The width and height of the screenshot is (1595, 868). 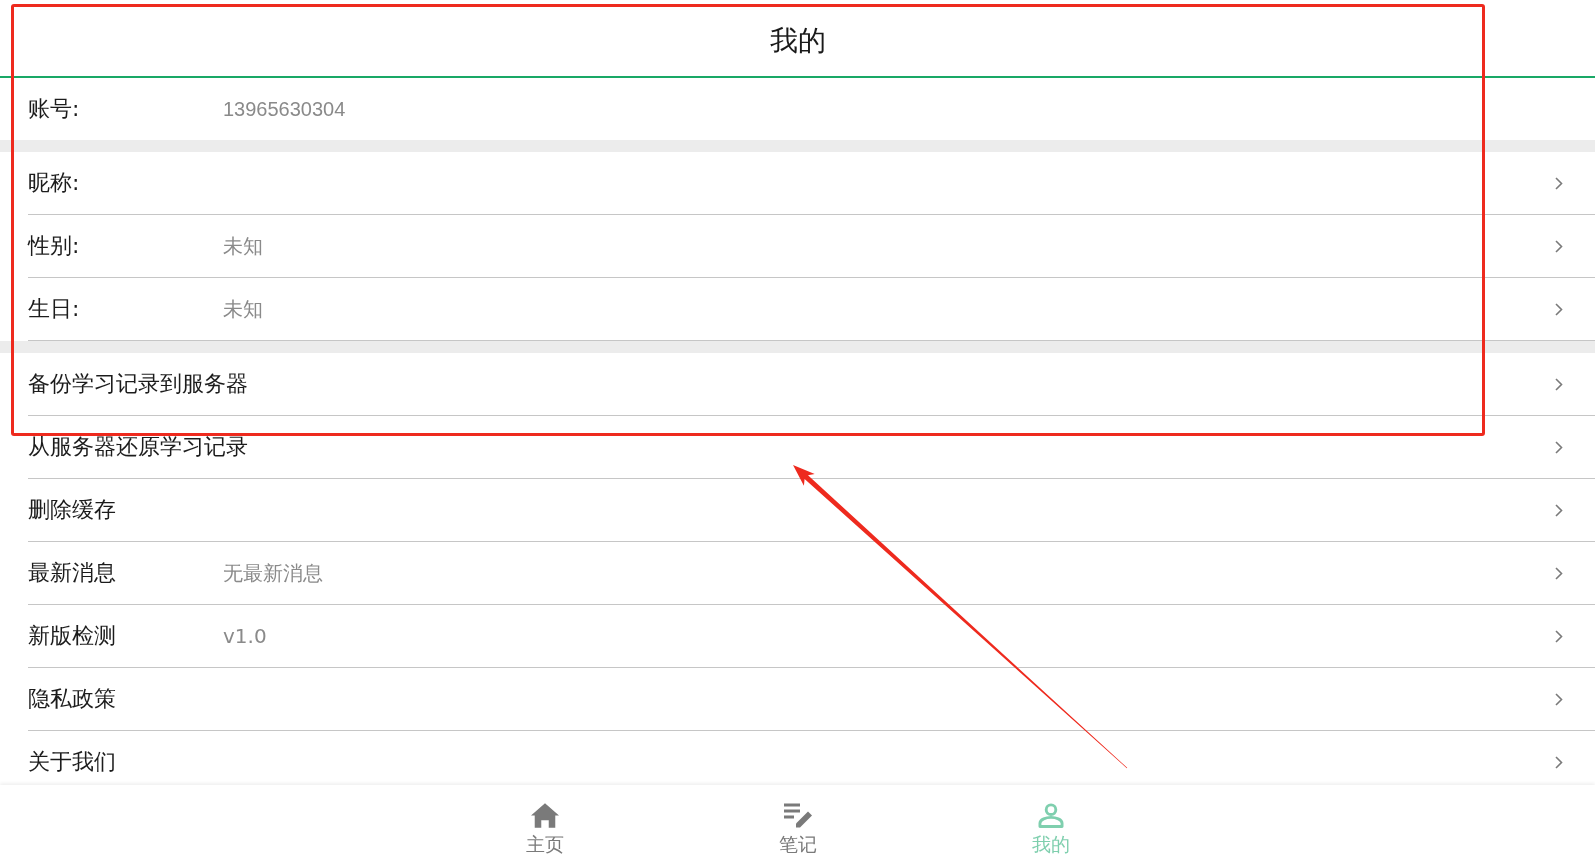 I want to click on item-label: 备份学习记录到服务器, so click(x=138, y=384).